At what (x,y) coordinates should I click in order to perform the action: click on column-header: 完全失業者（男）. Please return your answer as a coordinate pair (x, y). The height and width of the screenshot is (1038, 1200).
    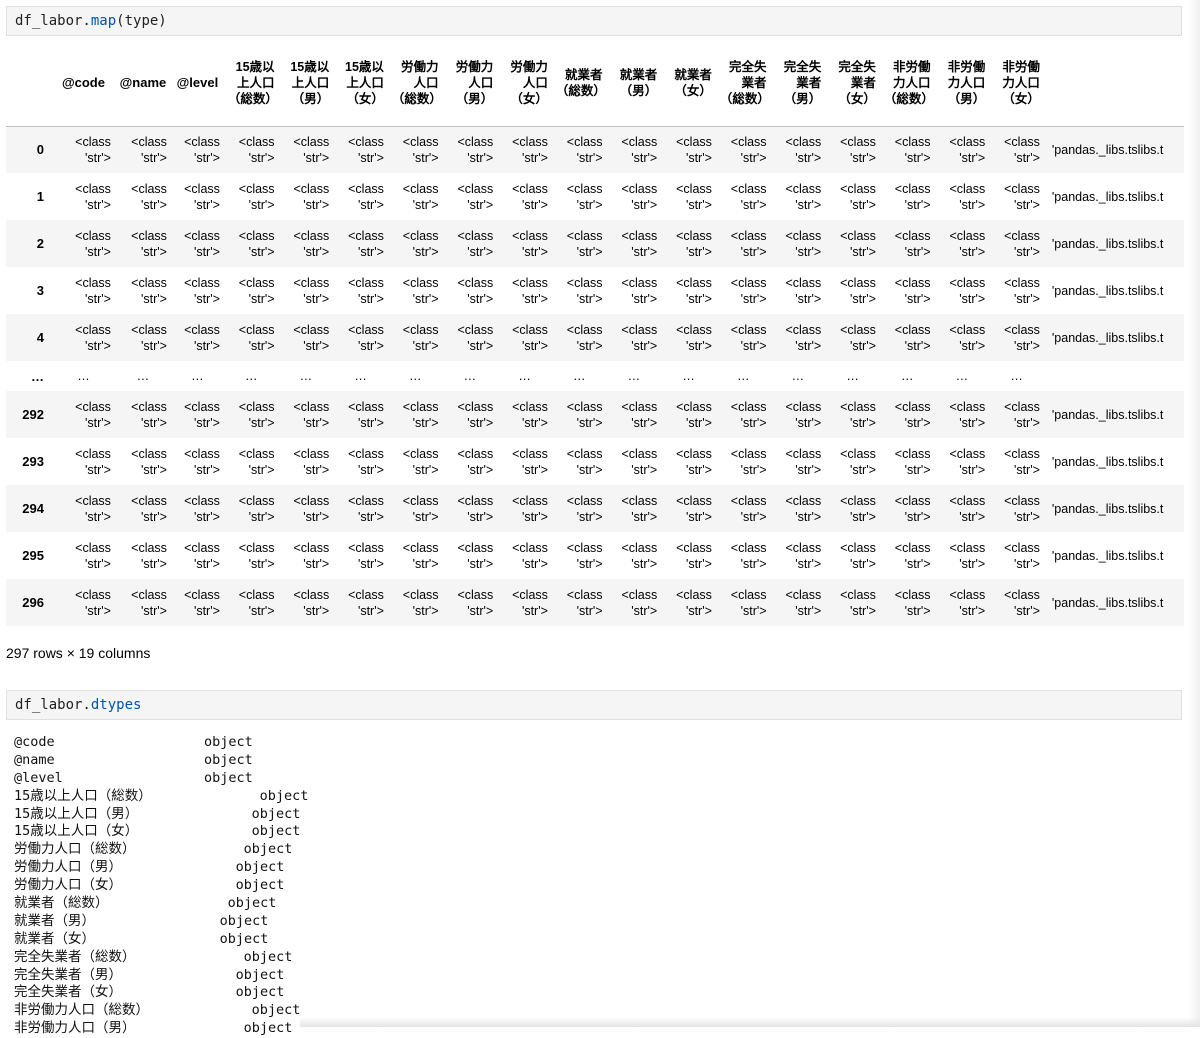
    Looking at the image, I should click on (798, 83).